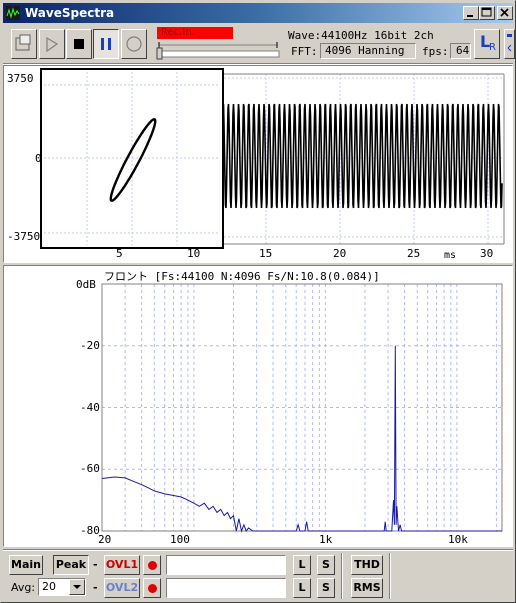 The height and width of the screenshot is (603, 516). I want to click on lissajous-plot, so click(132, 158).